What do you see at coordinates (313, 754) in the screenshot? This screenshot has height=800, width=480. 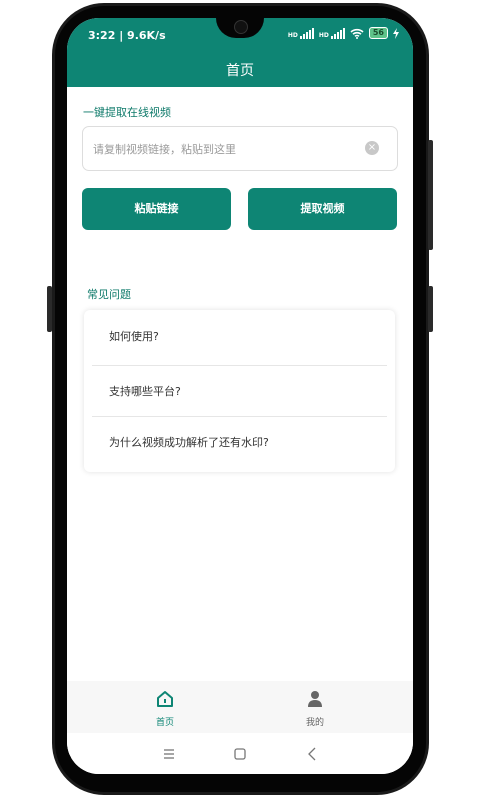 I see `back-icon` at bounding box center [313, 754].